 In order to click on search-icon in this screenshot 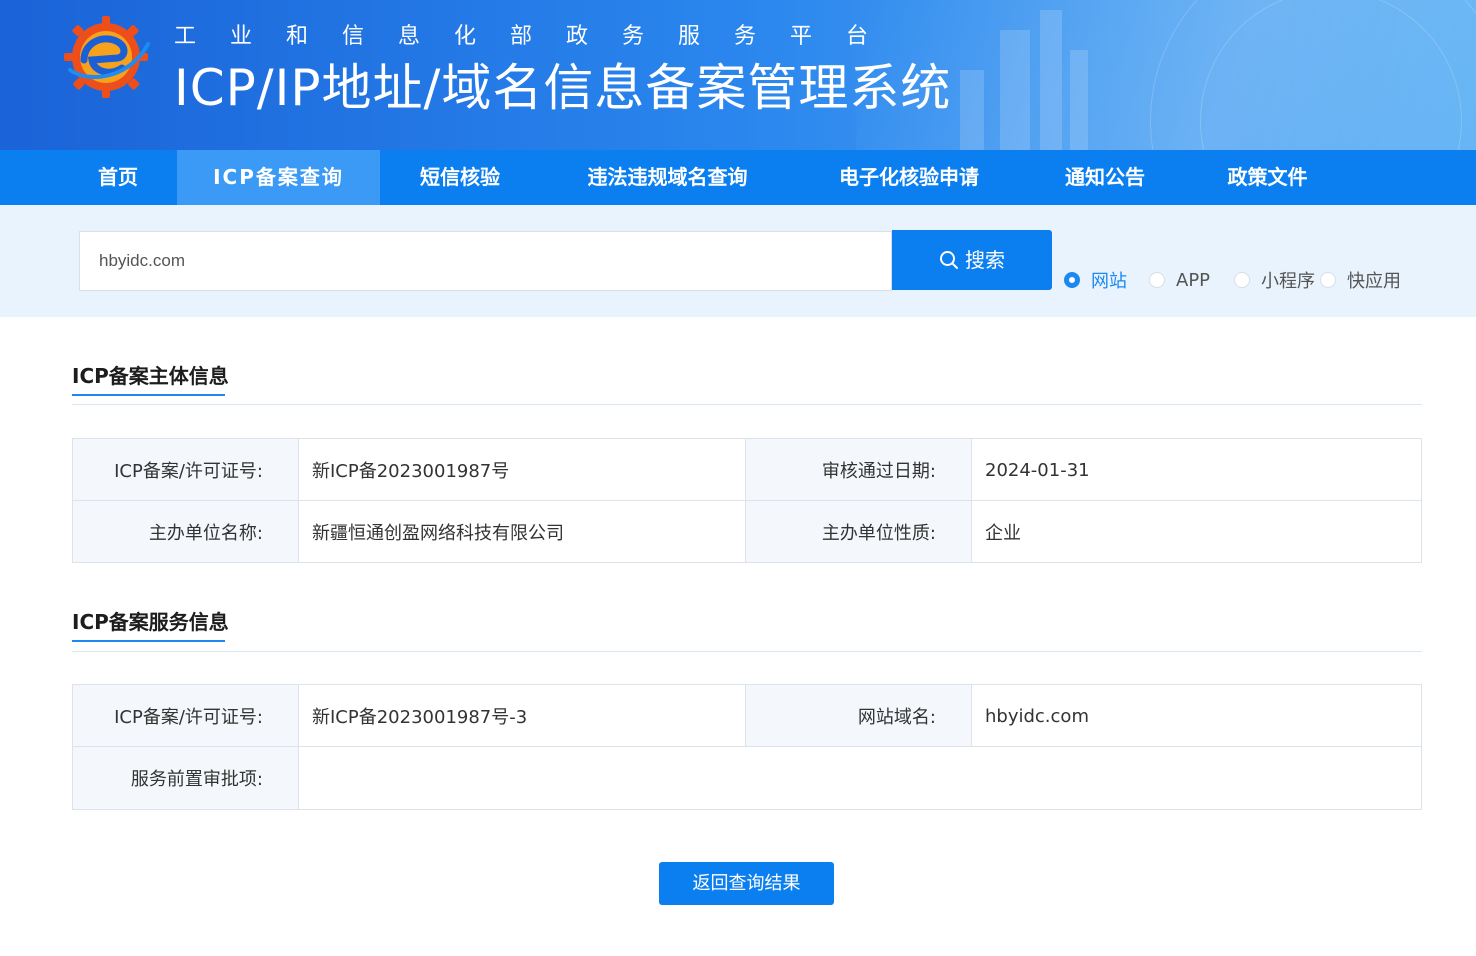, I will do `click(949, 260)`.